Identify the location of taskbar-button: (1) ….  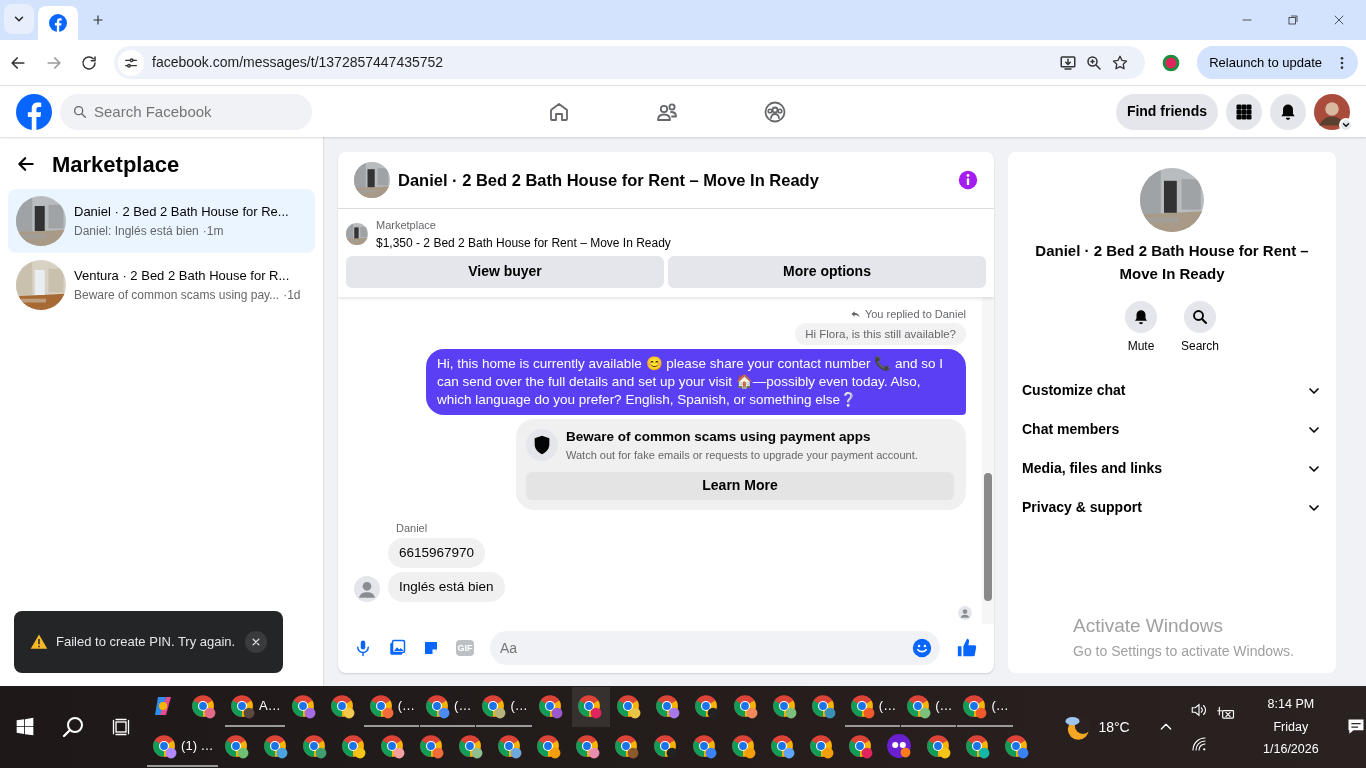
(182, 747).